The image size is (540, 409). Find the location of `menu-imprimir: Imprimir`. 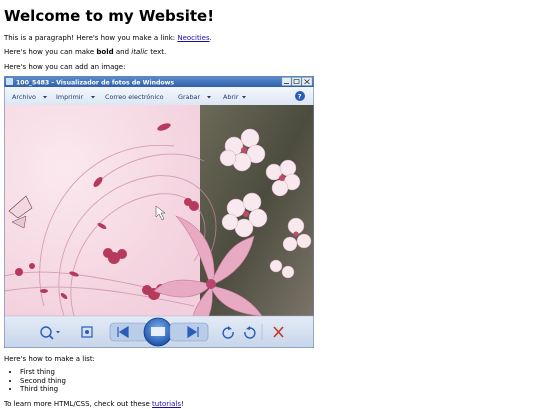

menu-imprimir: Imprimir is located at coordinates (70, 97).